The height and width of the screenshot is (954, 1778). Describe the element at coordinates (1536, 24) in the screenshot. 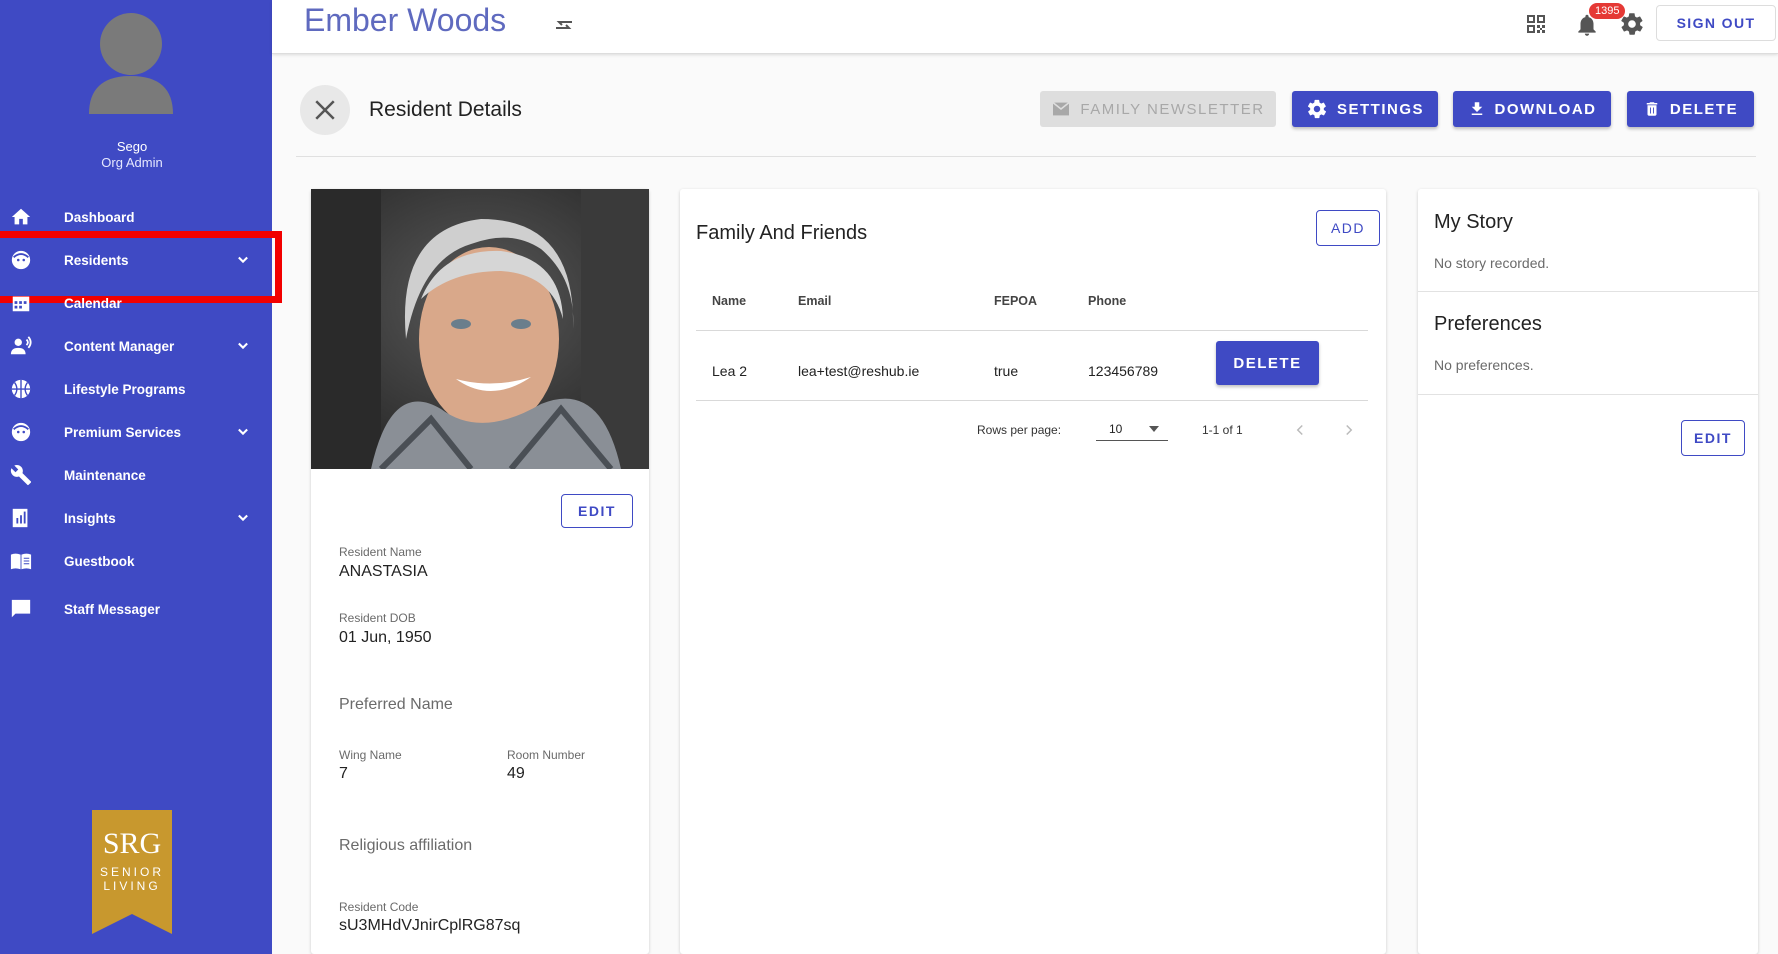

I see `qr-code-icon` at that location.